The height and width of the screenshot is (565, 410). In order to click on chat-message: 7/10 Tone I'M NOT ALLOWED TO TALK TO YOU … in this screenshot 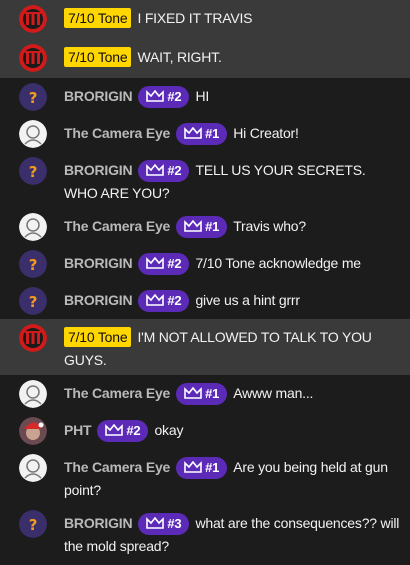, I will do `click(205, 347)`.